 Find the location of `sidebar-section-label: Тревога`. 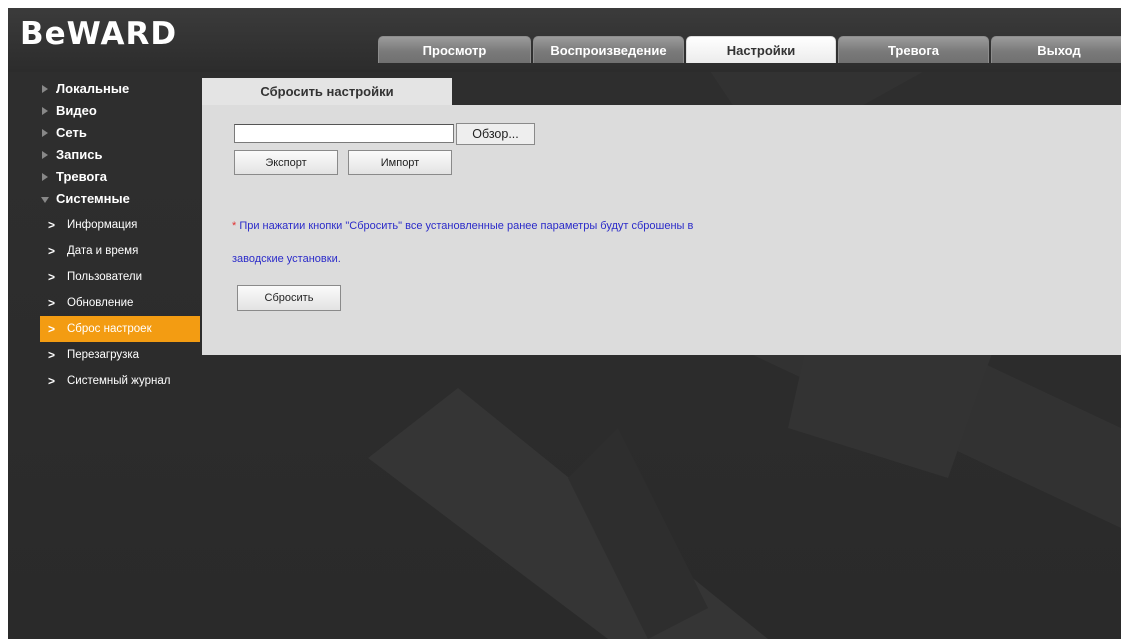

sidebar-section-label: Тревога is located at coordinates (82, 176).